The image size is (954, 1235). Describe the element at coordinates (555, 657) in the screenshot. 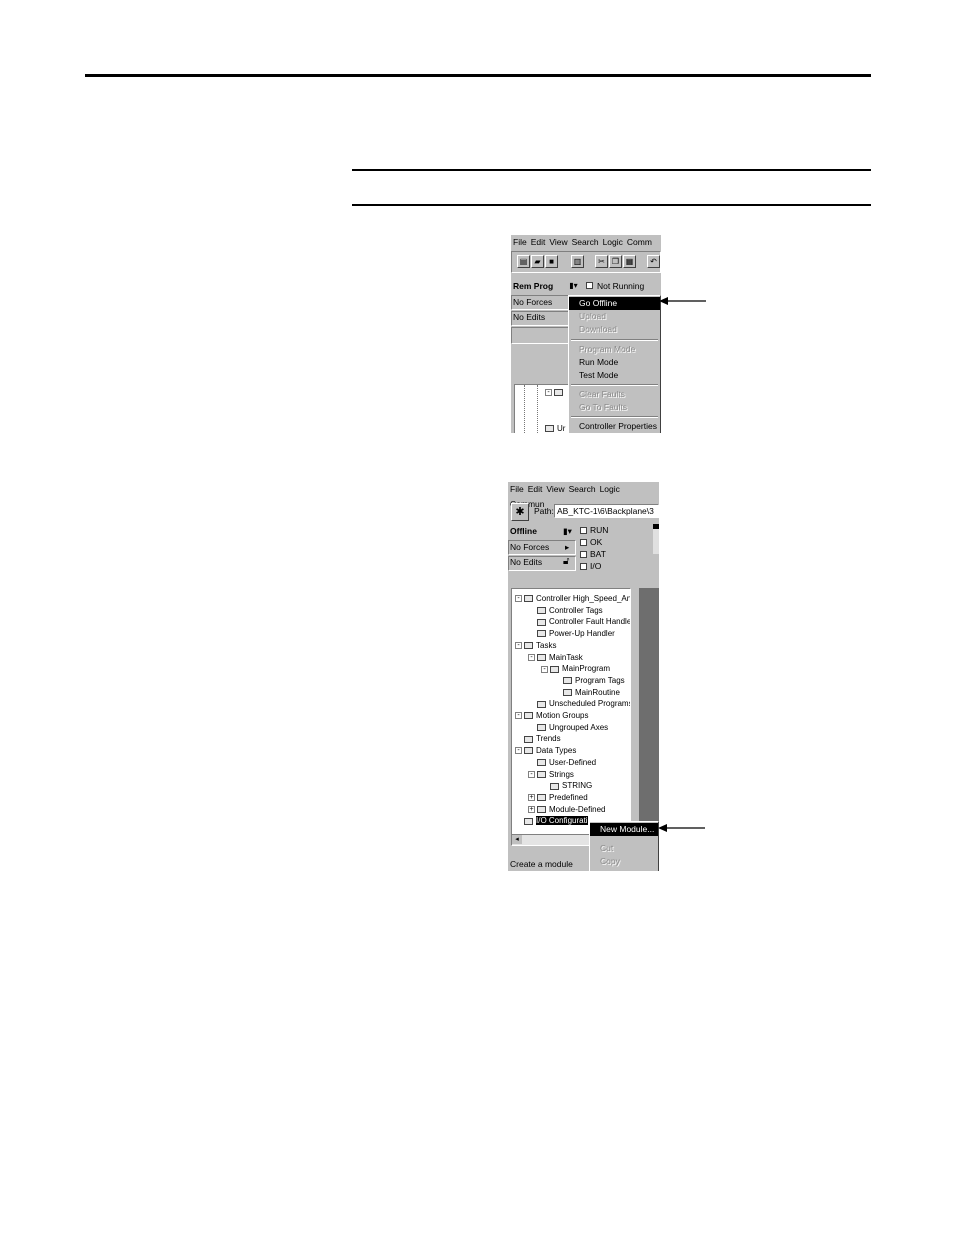

I see `tree-item: - MainTask` at that location.